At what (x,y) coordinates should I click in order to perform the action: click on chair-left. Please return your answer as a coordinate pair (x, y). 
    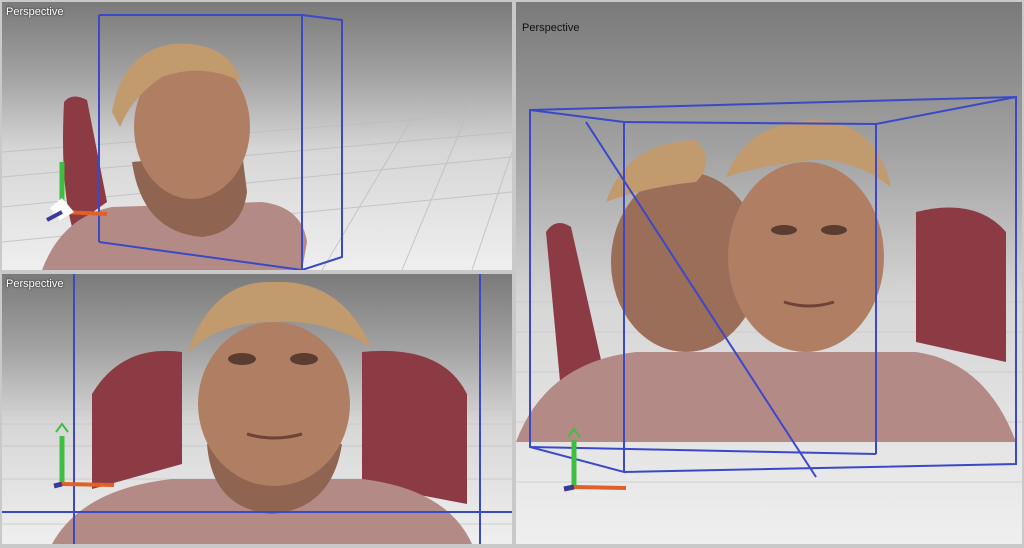
    Looking at the image, I should click on (137, 419).